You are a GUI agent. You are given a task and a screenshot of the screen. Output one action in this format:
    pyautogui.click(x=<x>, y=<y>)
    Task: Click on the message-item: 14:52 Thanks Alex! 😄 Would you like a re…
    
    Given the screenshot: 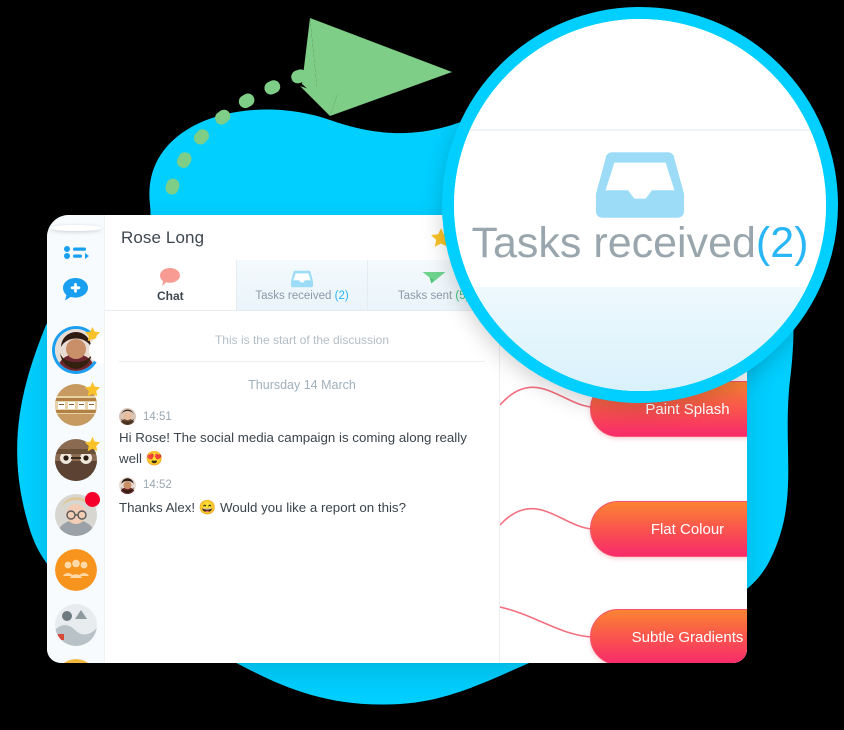 What is the action you would take?
    pyautogui.click(x=302, y=495)
    